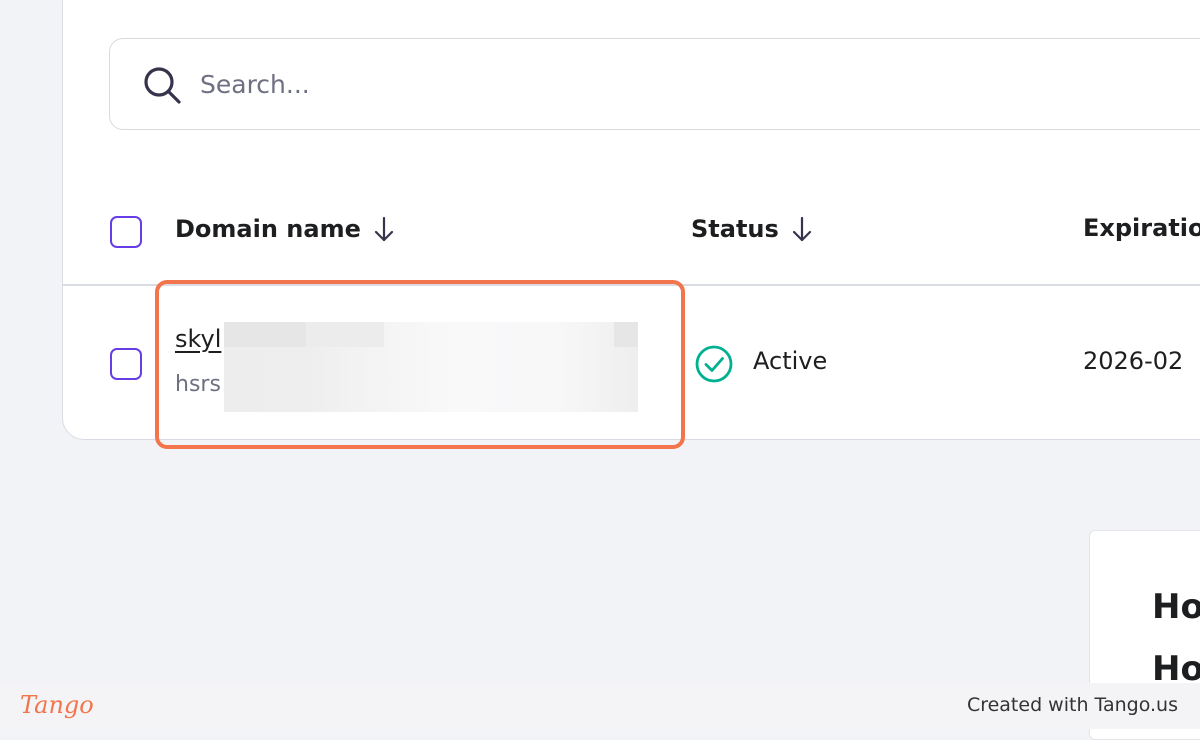 The image size is (1200, 740). What do you see at coordinates (126, 232) in the screenshot?
I see `select-all-checkbox` at bounding box center [126, 232].